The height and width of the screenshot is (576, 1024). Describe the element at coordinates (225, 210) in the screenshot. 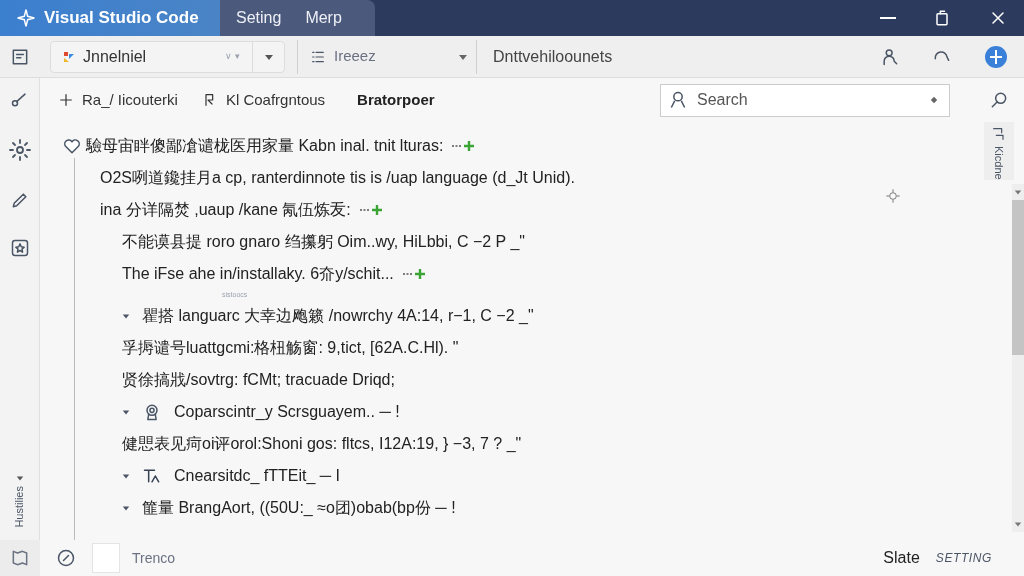

I see `tree-line: ina 分详隔焚 ,uaup /kane 氝伍炼叐:` at that location.